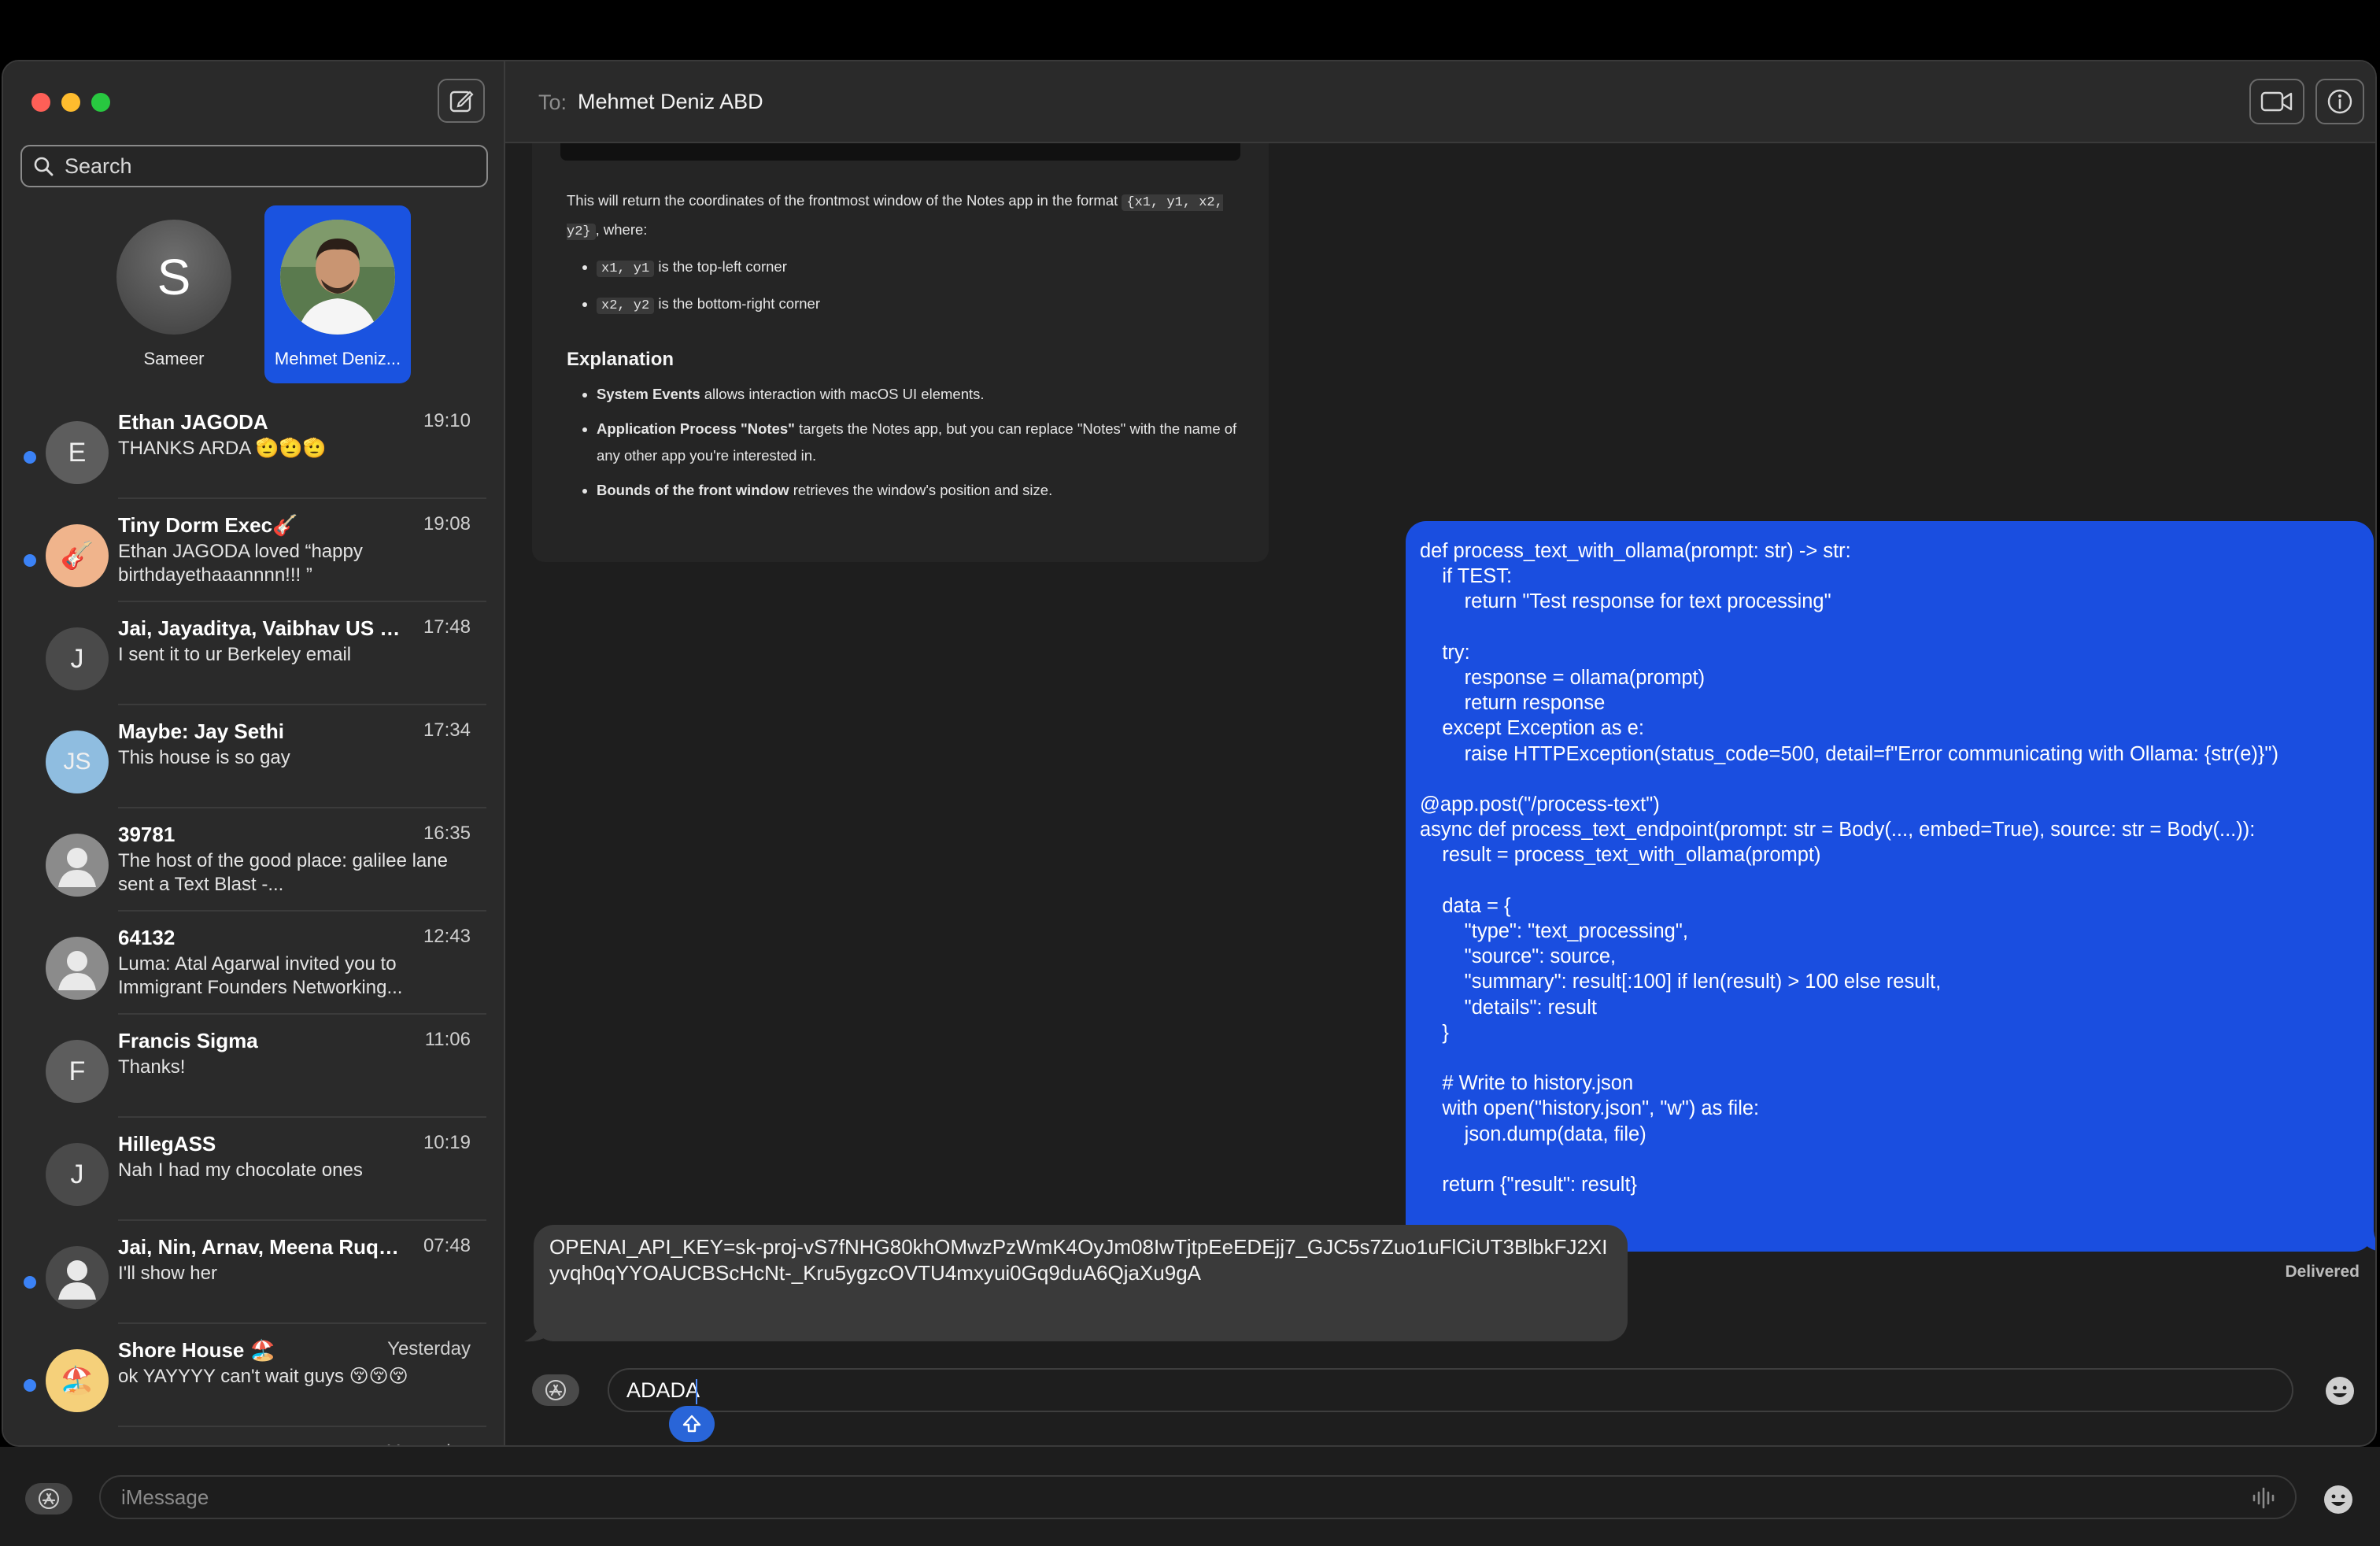 This screenshot has height=1546, width=2380. I want to click on conversation-time: 16:35, so click(447, 834).